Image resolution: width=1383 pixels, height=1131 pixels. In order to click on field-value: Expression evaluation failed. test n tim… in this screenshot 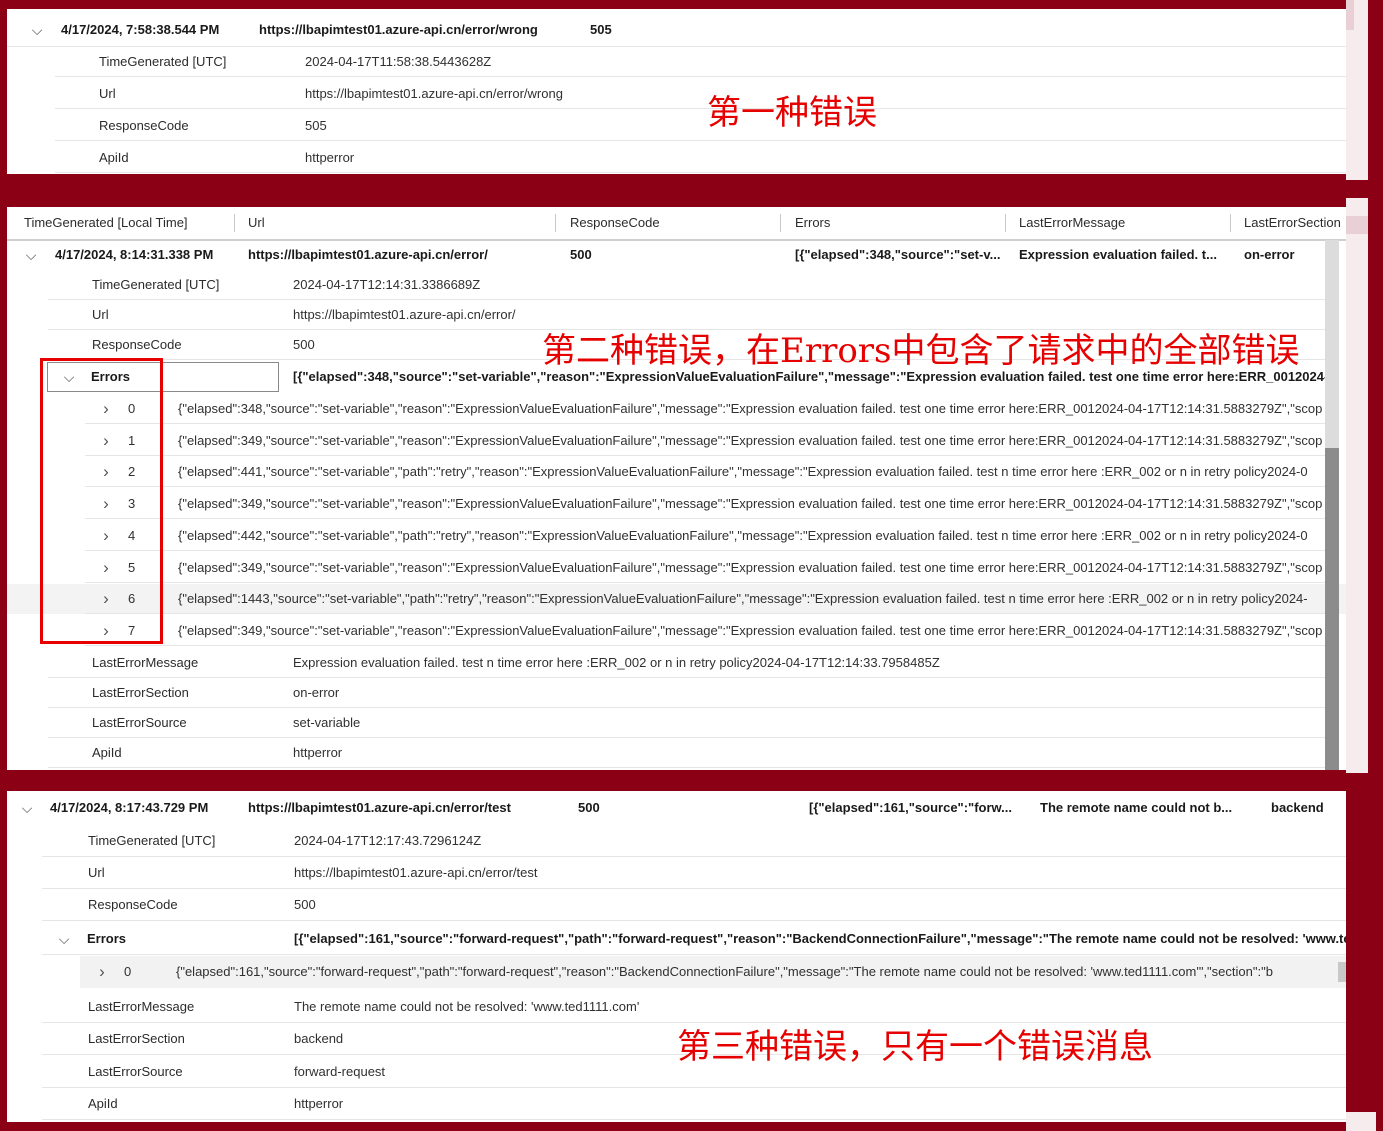, I will do `click(616, 663)`.